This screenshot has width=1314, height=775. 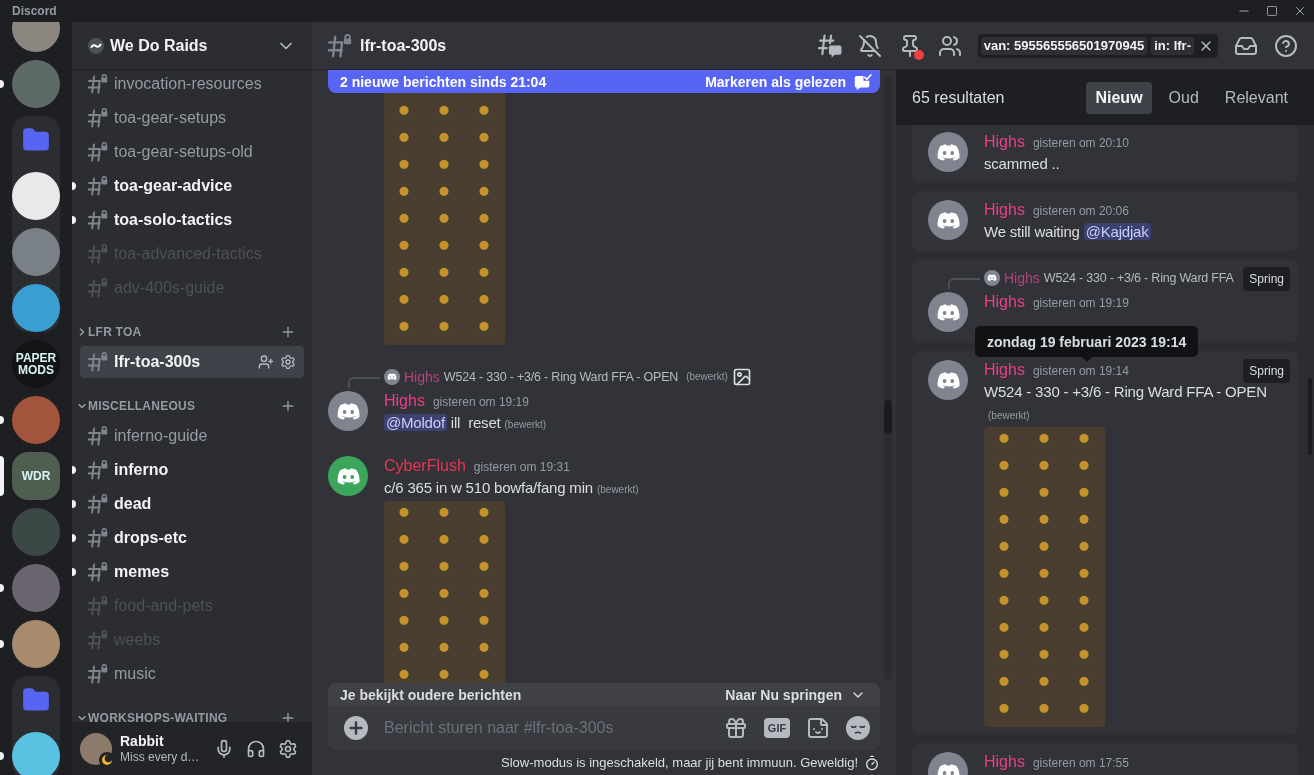 What do you see at coordinates (1032, 231) in the screenshot?
I see `message-text: We still waiting` at bounding box center [1032, 231].